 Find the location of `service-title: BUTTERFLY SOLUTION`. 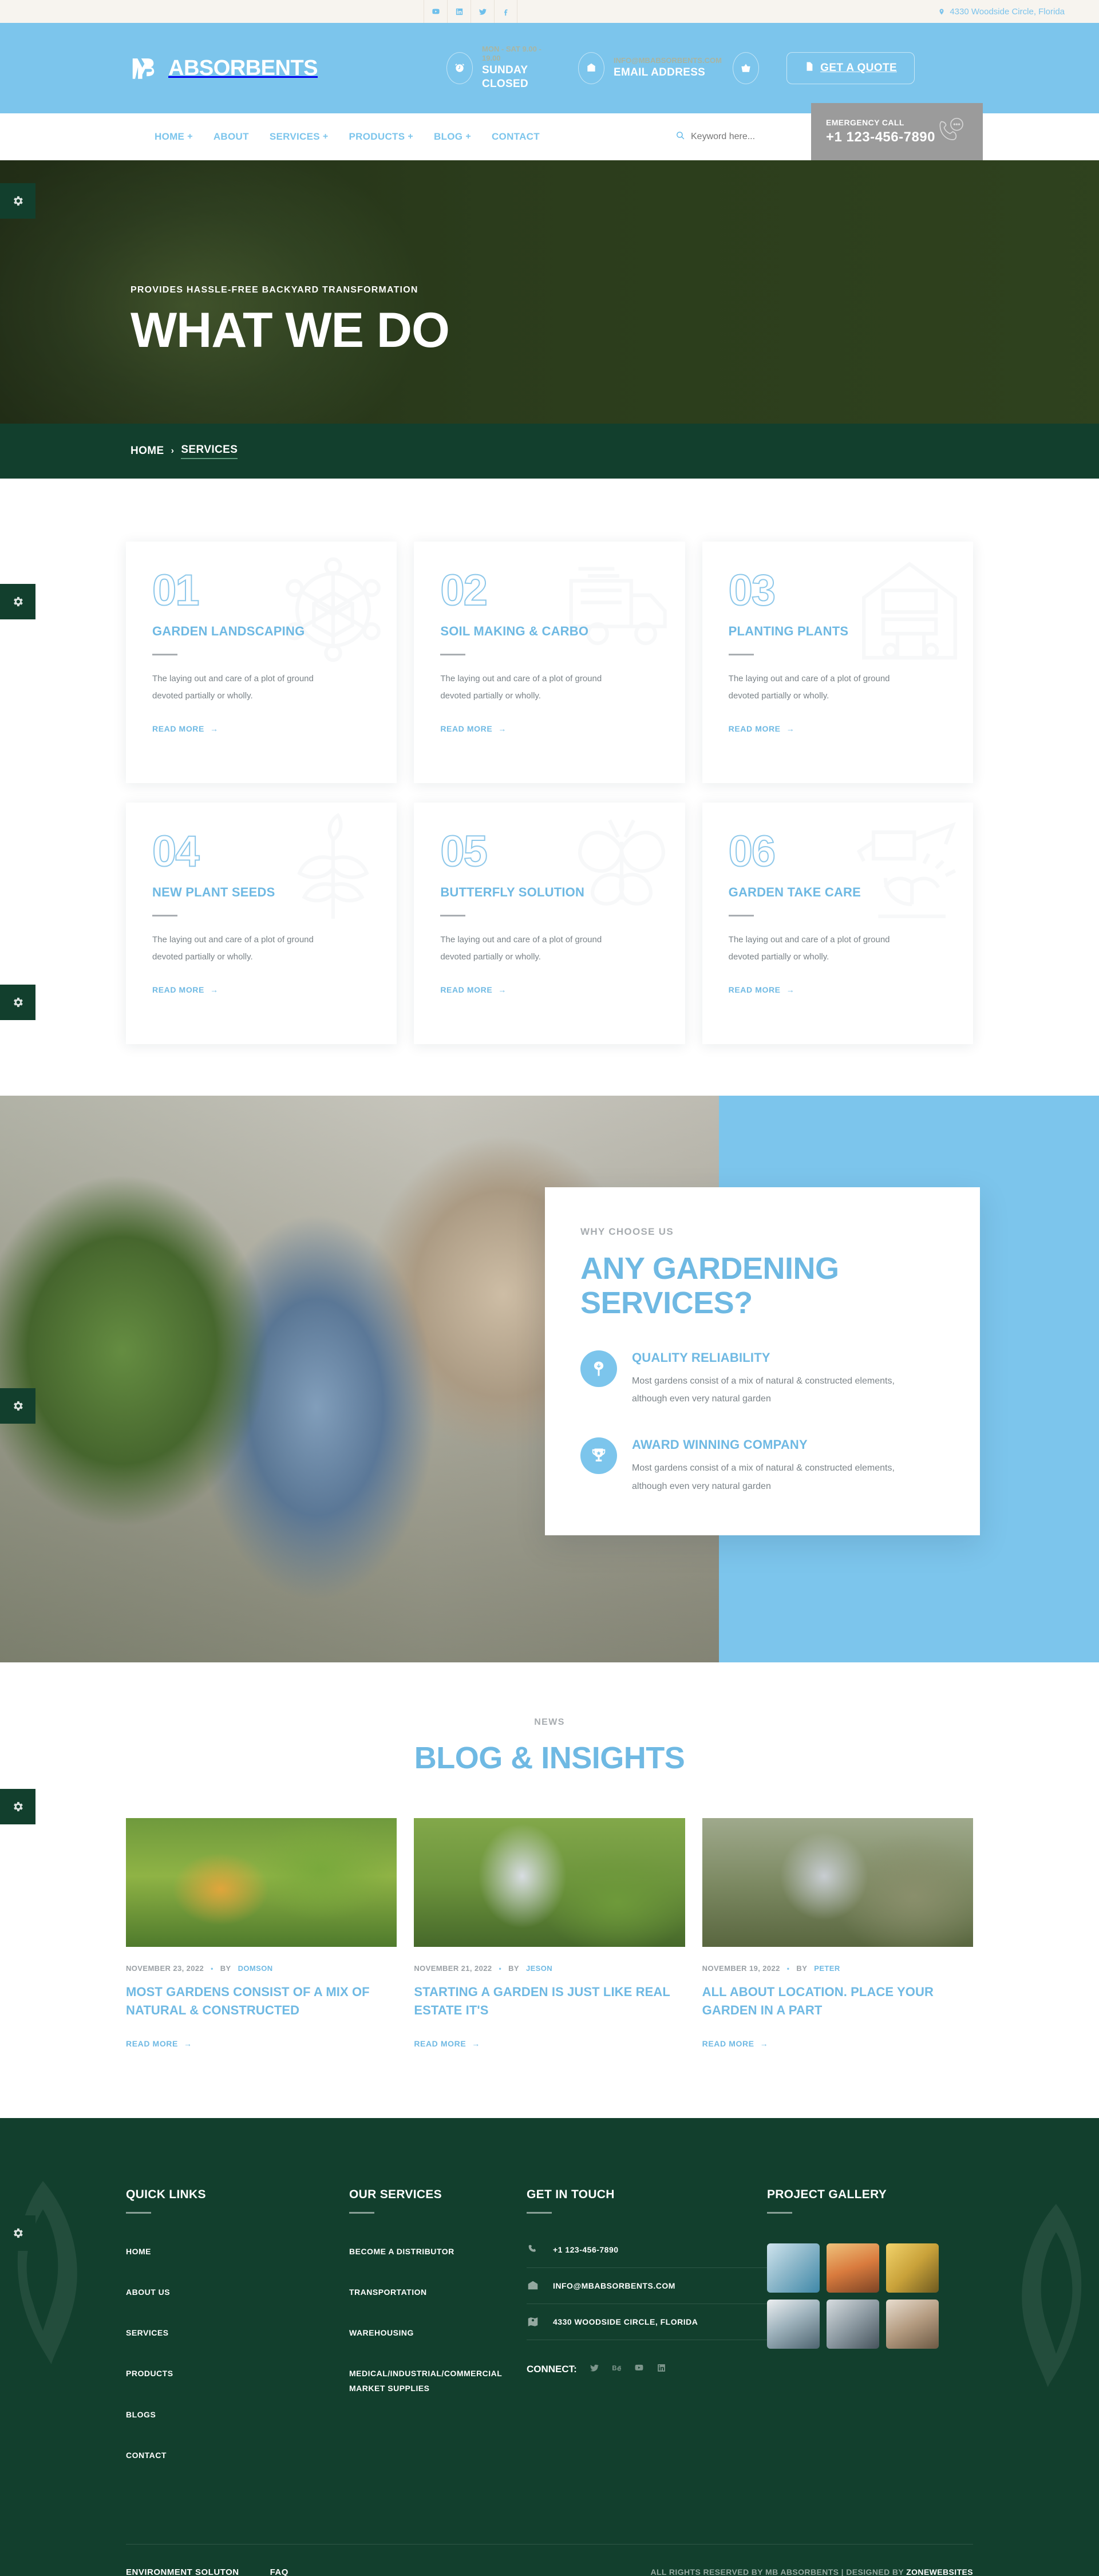

service-title: BUTTERFLY SOLUTION is located at coordinates (512, 892).